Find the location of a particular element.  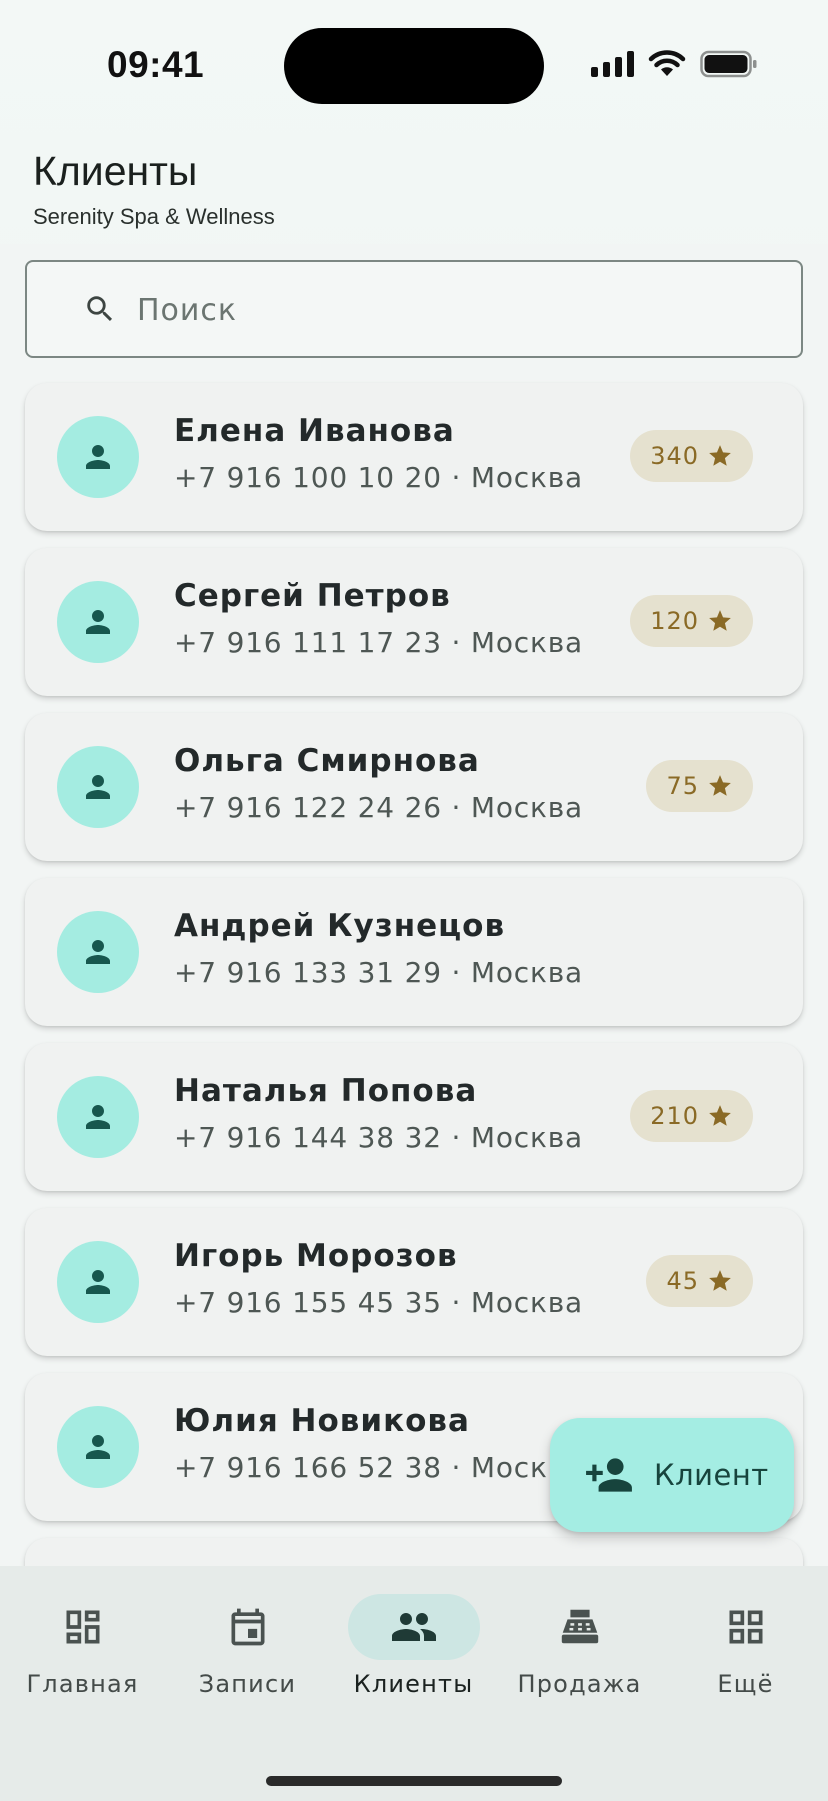

nav-item-clients: Клиенты is located at coordinates (413, 1659).